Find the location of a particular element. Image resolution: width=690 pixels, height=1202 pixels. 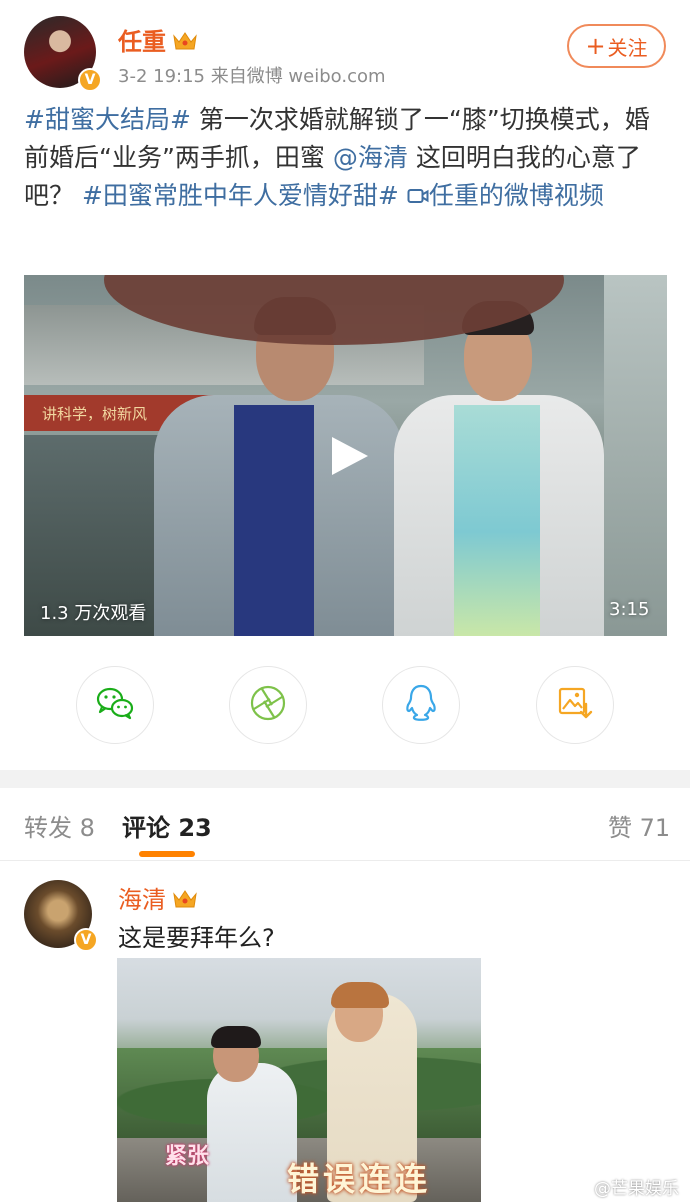

save-image-icon is located at coordinates (575, 705).